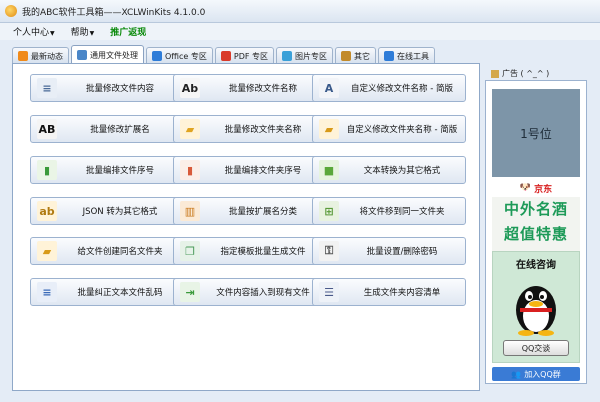  What do you see at coordinates (402, 130) in the screenshot?
I see `tool-button-label: 自定义修改文件夹名称 - 简版` at bounding box center [402, 130].